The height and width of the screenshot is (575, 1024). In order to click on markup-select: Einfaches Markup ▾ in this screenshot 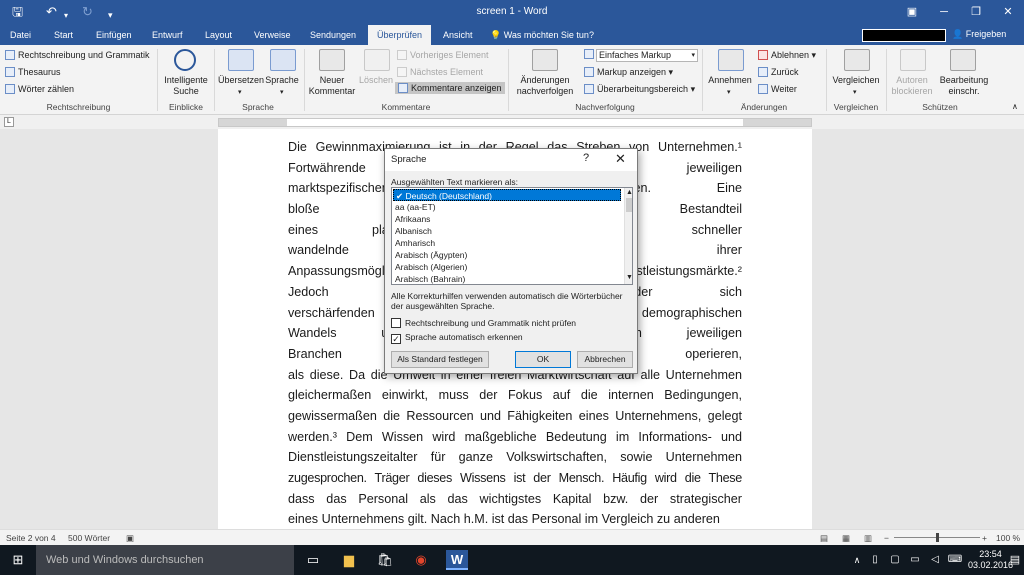, I will do `click(647, 55)`.